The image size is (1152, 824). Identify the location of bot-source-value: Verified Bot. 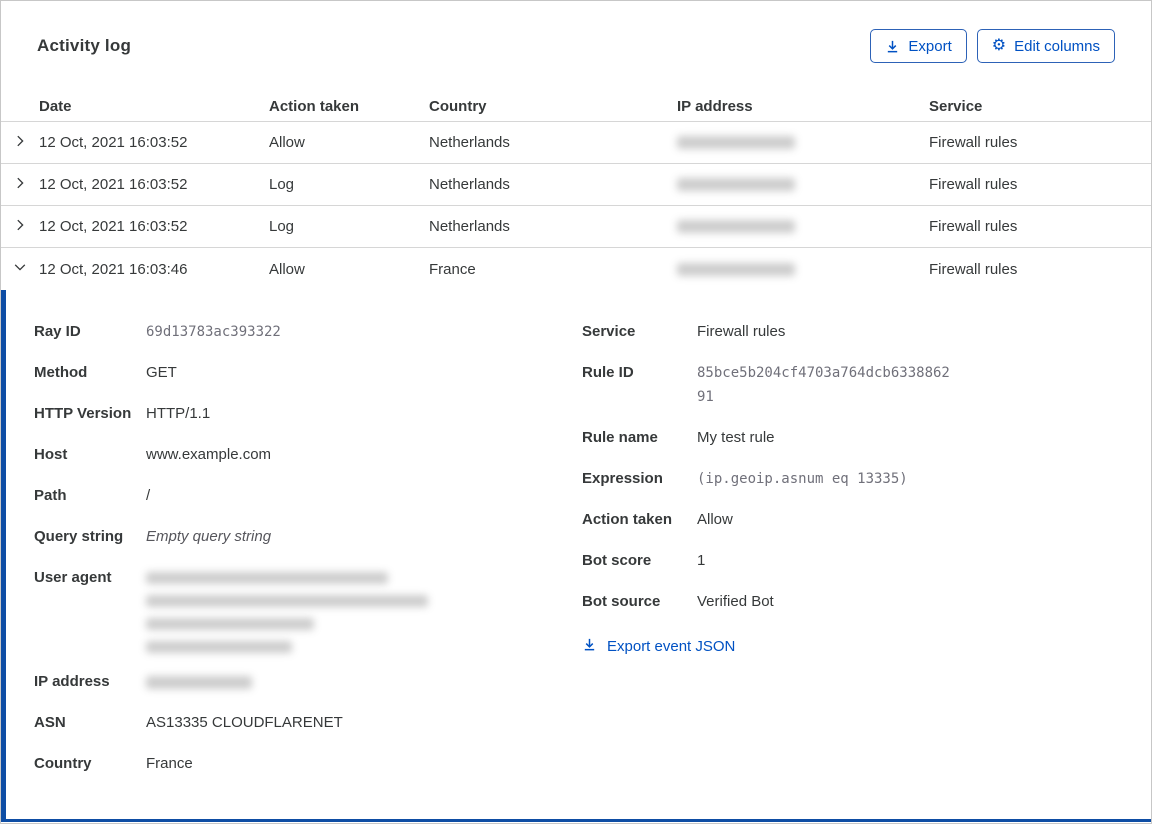
(735, 601).